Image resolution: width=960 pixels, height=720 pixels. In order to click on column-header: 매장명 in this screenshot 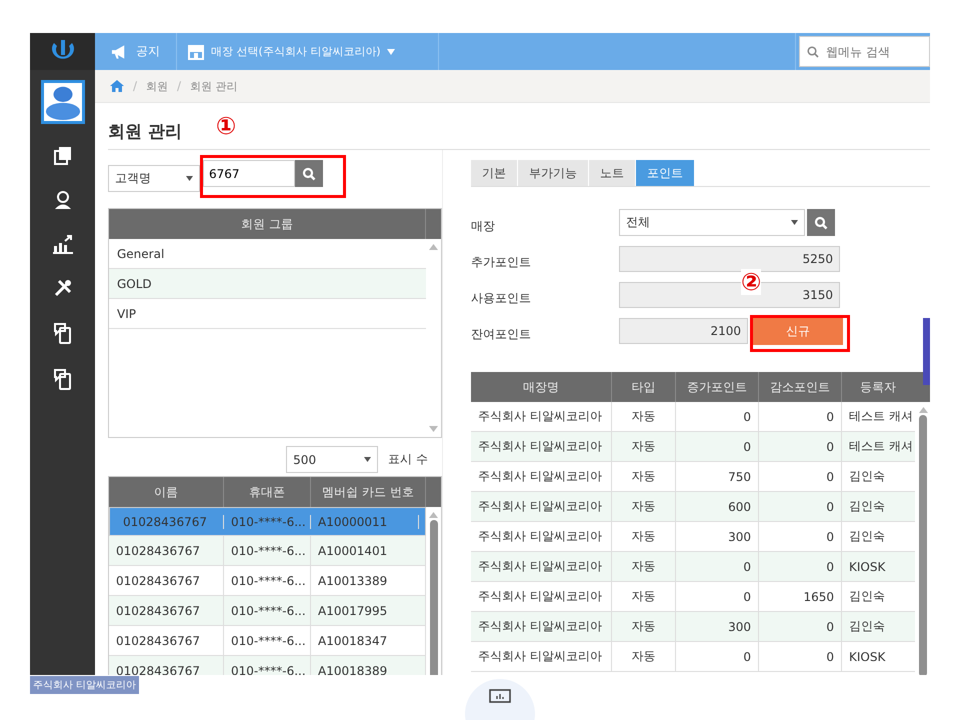, I will do `click(541, 387)`.